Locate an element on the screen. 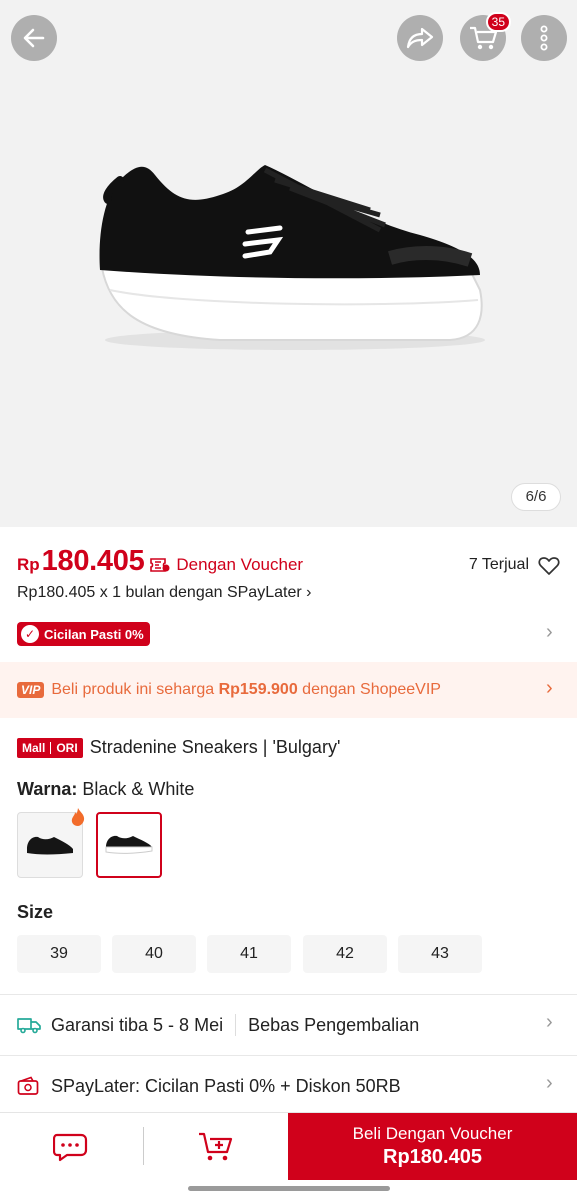 This screenshot has width=577, height=1200. mall-ori-badge: Mall ORI is located at coordinates (50, 747).